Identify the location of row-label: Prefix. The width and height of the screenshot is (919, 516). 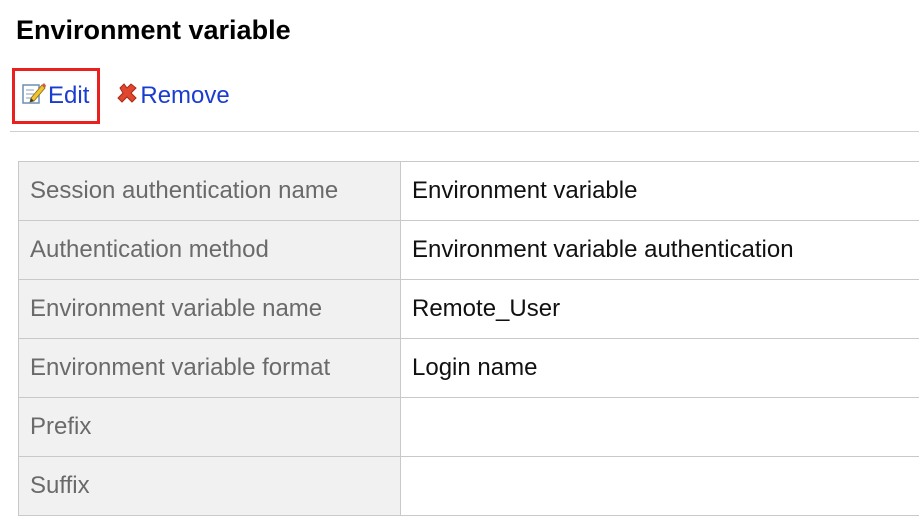
(210, 427).